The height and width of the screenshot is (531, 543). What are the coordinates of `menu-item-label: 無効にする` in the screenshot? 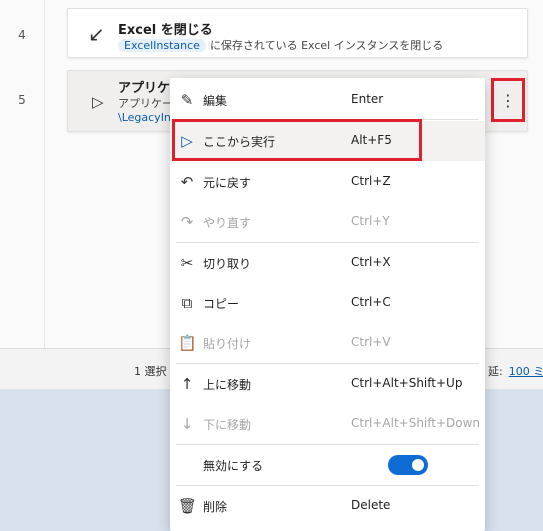 It's located at (233, 466).